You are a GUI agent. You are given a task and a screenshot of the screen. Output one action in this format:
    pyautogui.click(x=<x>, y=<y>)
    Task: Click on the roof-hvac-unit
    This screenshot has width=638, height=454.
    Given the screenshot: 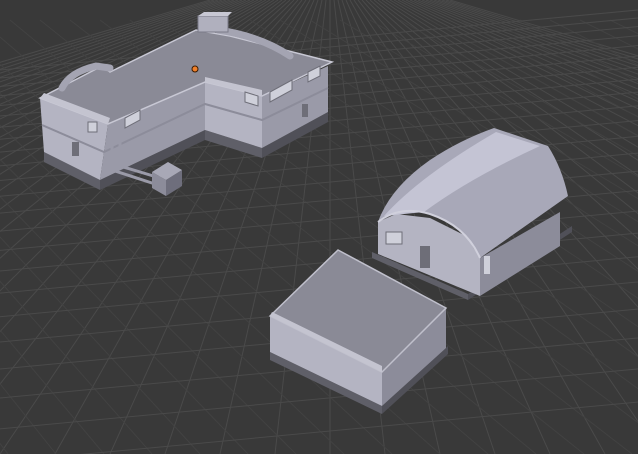 What is the action you would take?
    pyautogui.click(x=213, y=24)
    